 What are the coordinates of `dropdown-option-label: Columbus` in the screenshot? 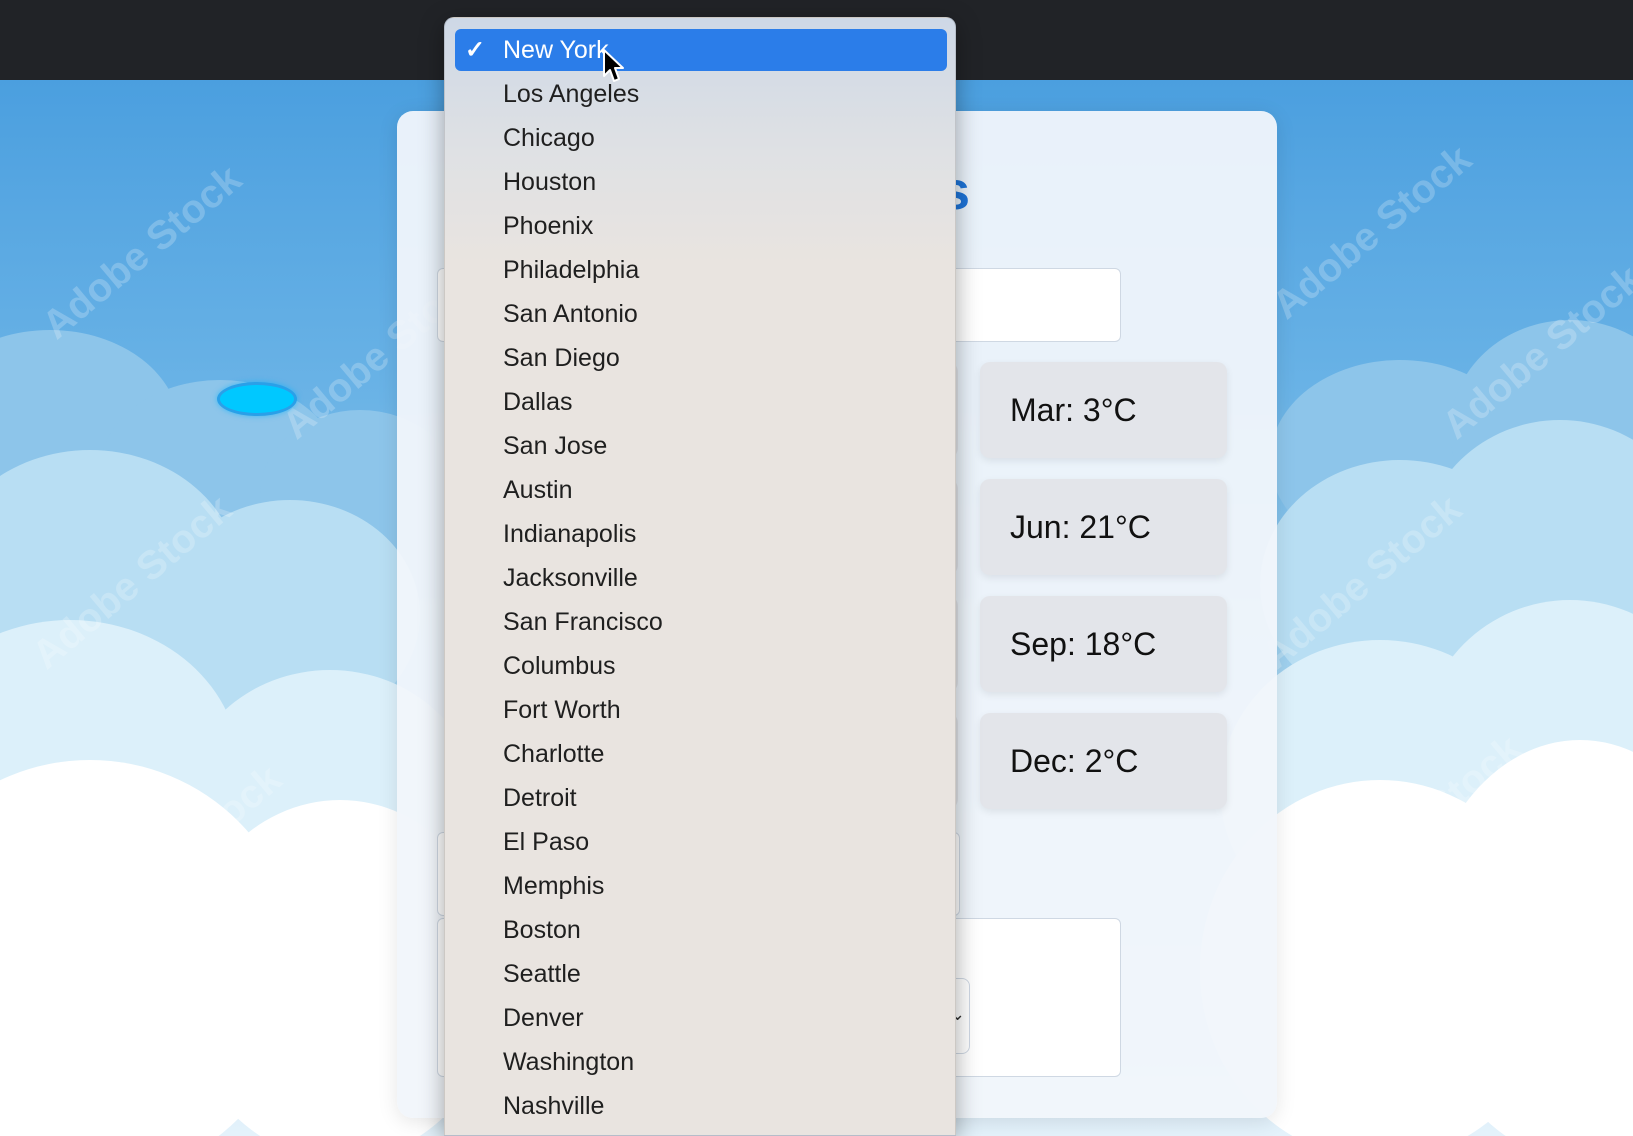 It's located at (559, 665).